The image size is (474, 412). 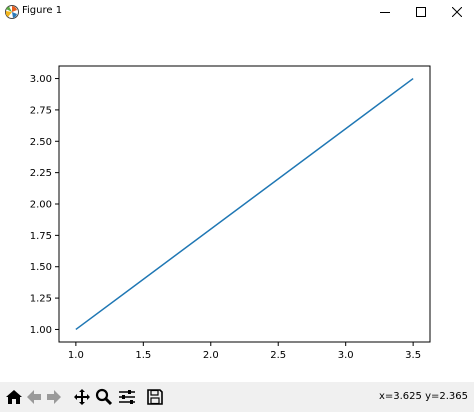 I want to click on forward-icon, so click(x=54, y=397).